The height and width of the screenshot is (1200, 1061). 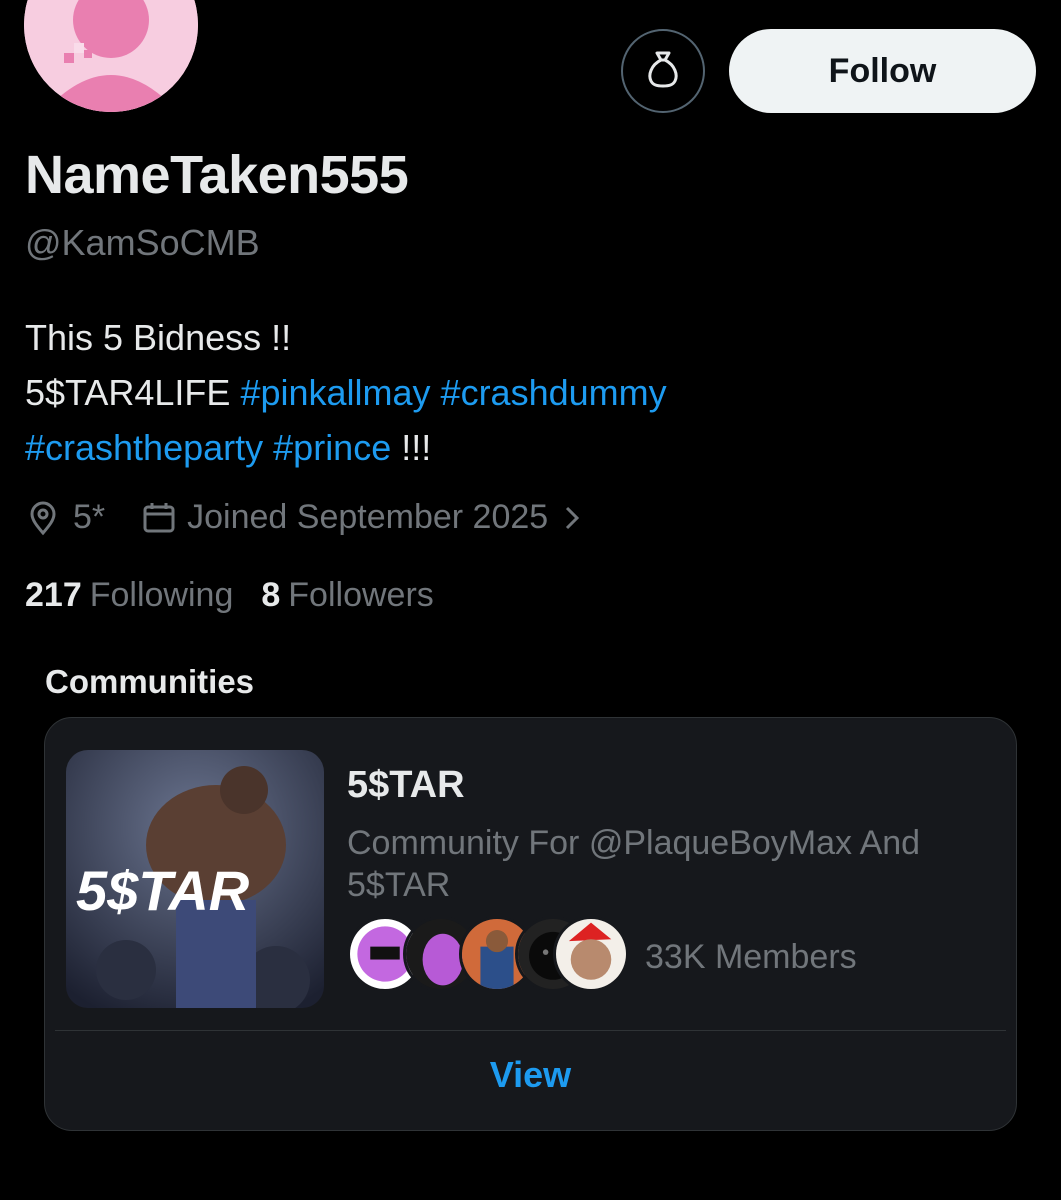 What do you see at coordinates (89, 517) in the screenshot?
I see `location-text: 5*` at bounding box center [89, 517].